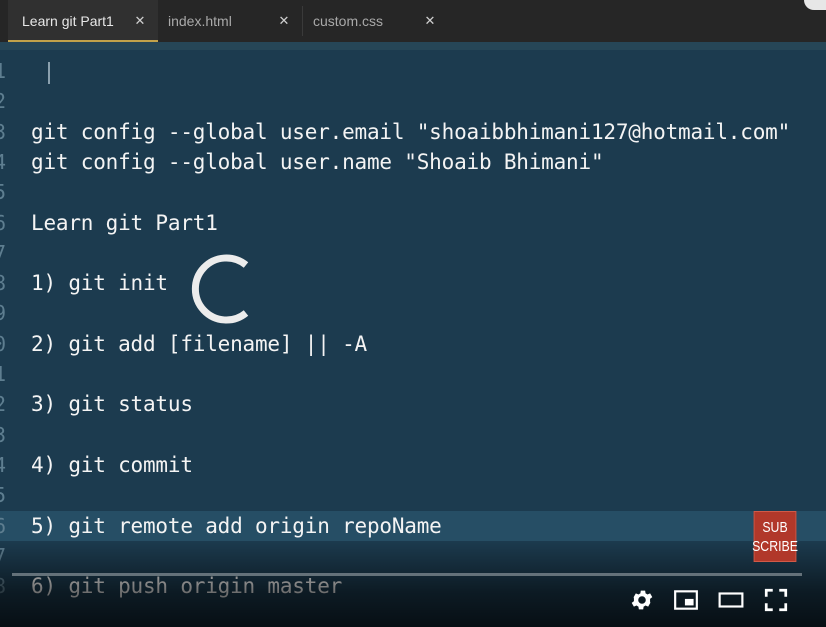  Describe the element at coordinates (236, 525) in the screenshot. I see `code-text: 5) git remote add origin repoName` at that location.